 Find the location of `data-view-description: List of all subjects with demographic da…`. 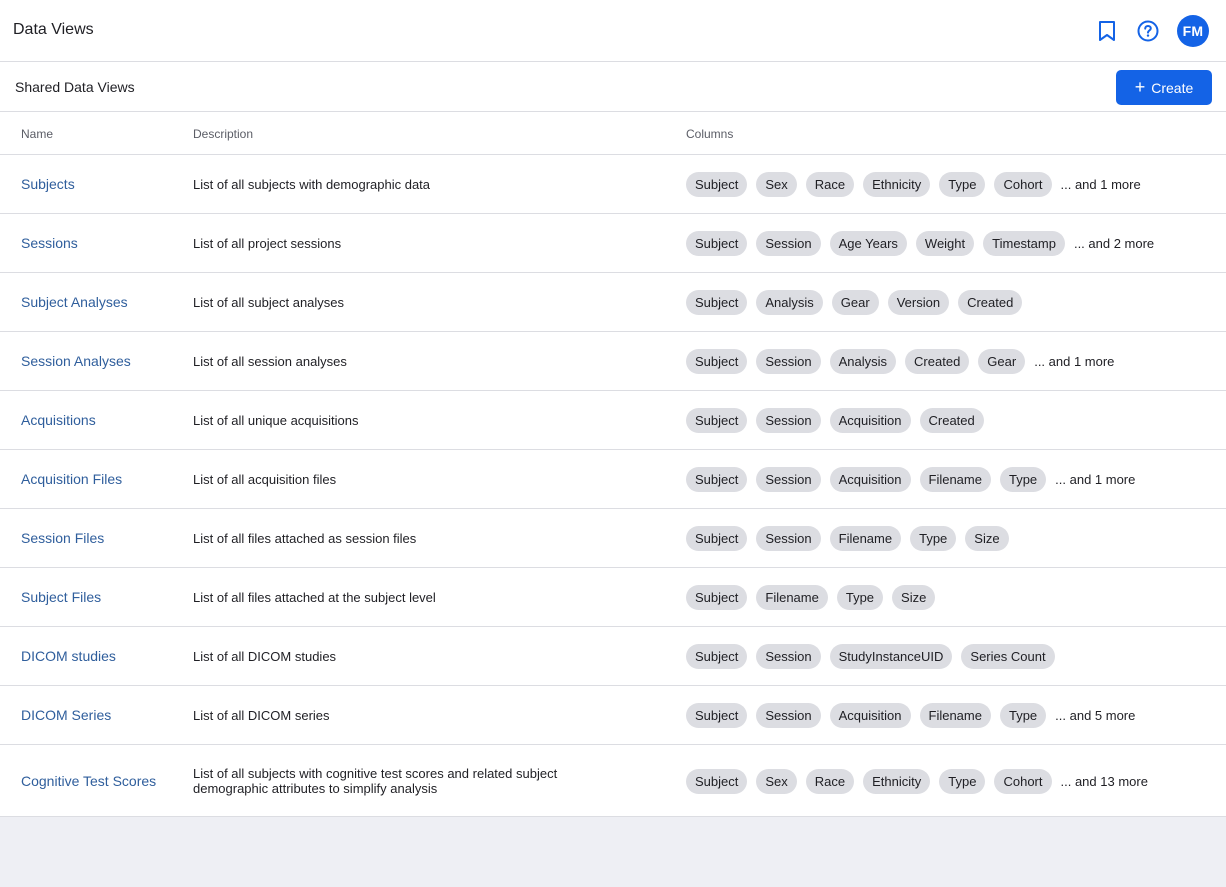

data-view-description: List of all subjects with demographic da… is located at coordinates (312, 184).